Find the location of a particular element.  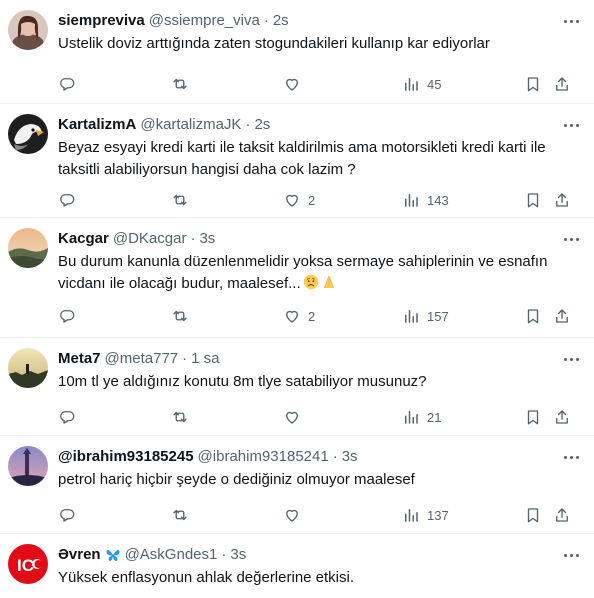

timestamp: 1 sa is located at coordinates (205, 359).